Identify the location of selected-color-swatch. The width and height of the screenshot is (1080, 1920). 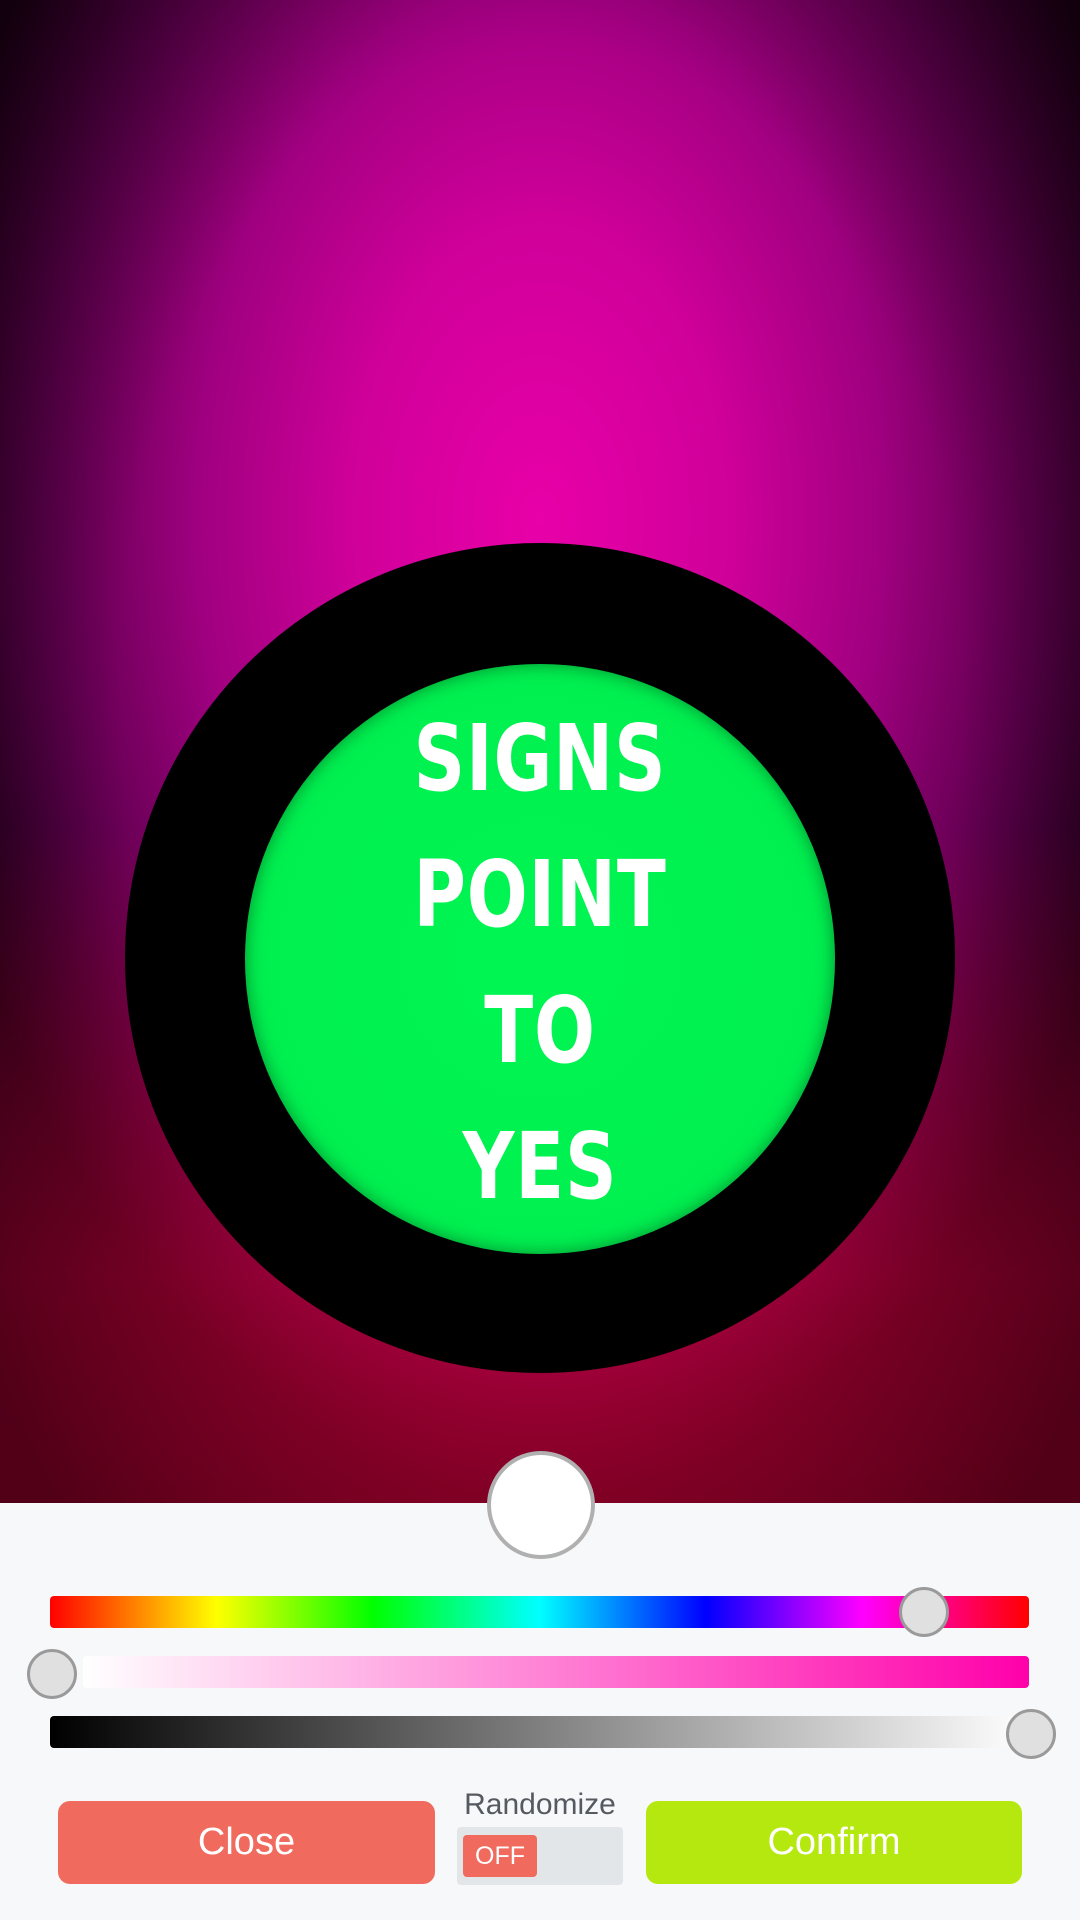
(541, 1505).